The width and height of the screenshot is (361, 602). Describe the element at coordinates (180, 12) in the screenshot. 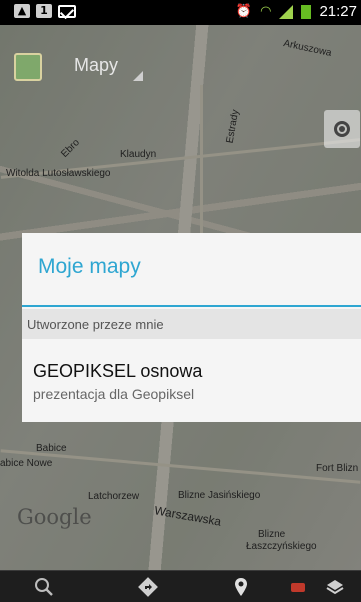

I see `status-bar: ▲ 1 ⏰ ◠ 21:27` at that location.